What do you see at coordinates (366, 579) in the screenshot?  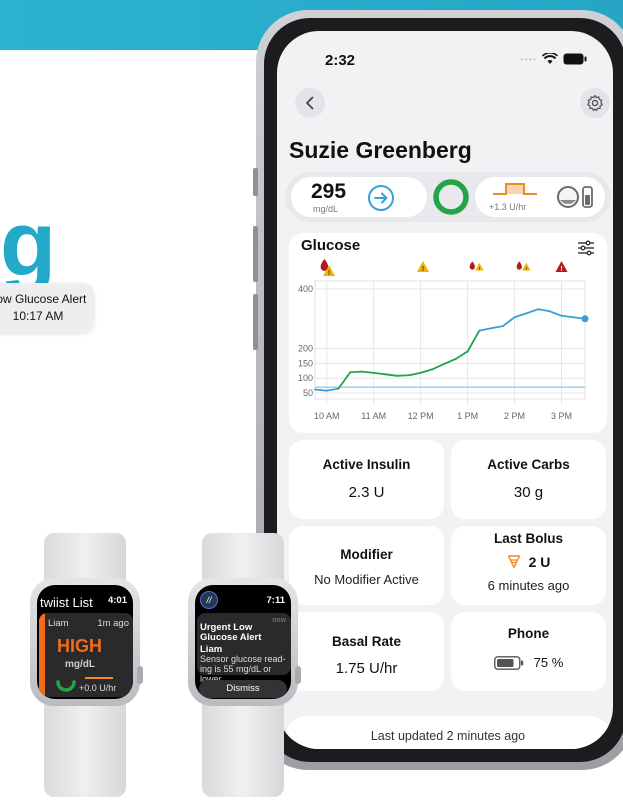 I see `modifier-value: No Modifier Active` at bounding box center [366, 579].